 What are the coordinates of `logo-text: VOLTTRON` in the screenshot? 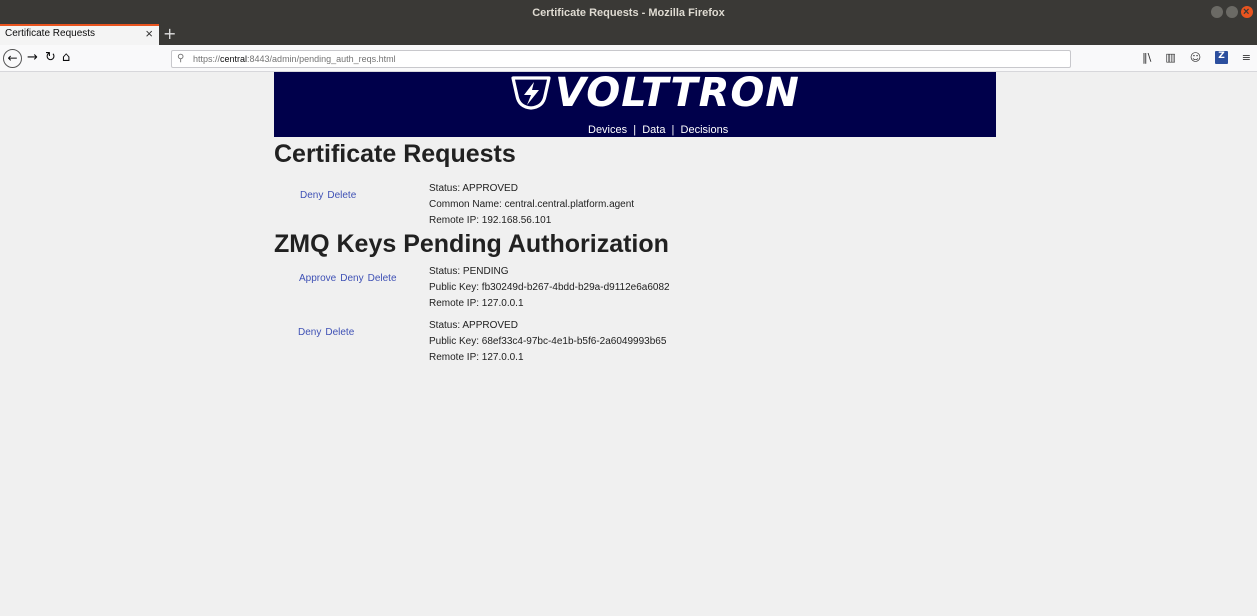 It's located at (677, 93).